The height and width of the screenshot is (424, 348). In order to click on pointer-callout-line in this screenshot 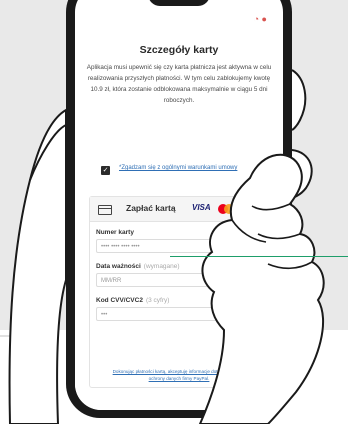, I will do `click(259, 256)`.